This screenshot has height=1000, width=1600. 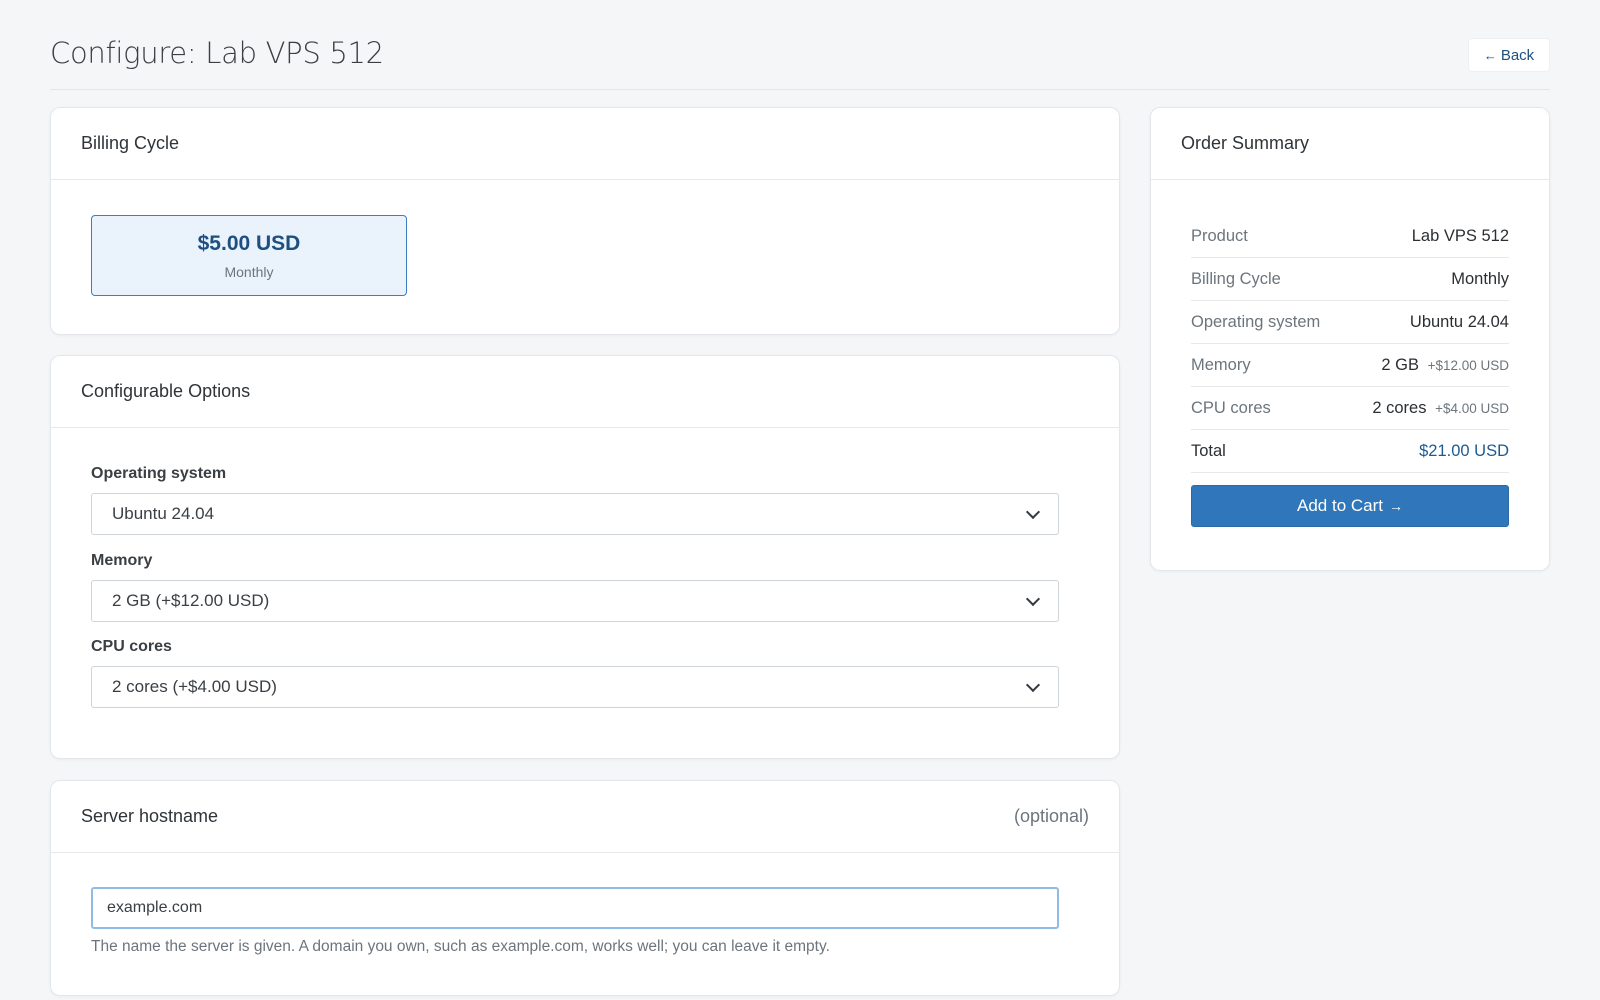 I want to click on back-button: ← Back, so click(x=1509, y=55).